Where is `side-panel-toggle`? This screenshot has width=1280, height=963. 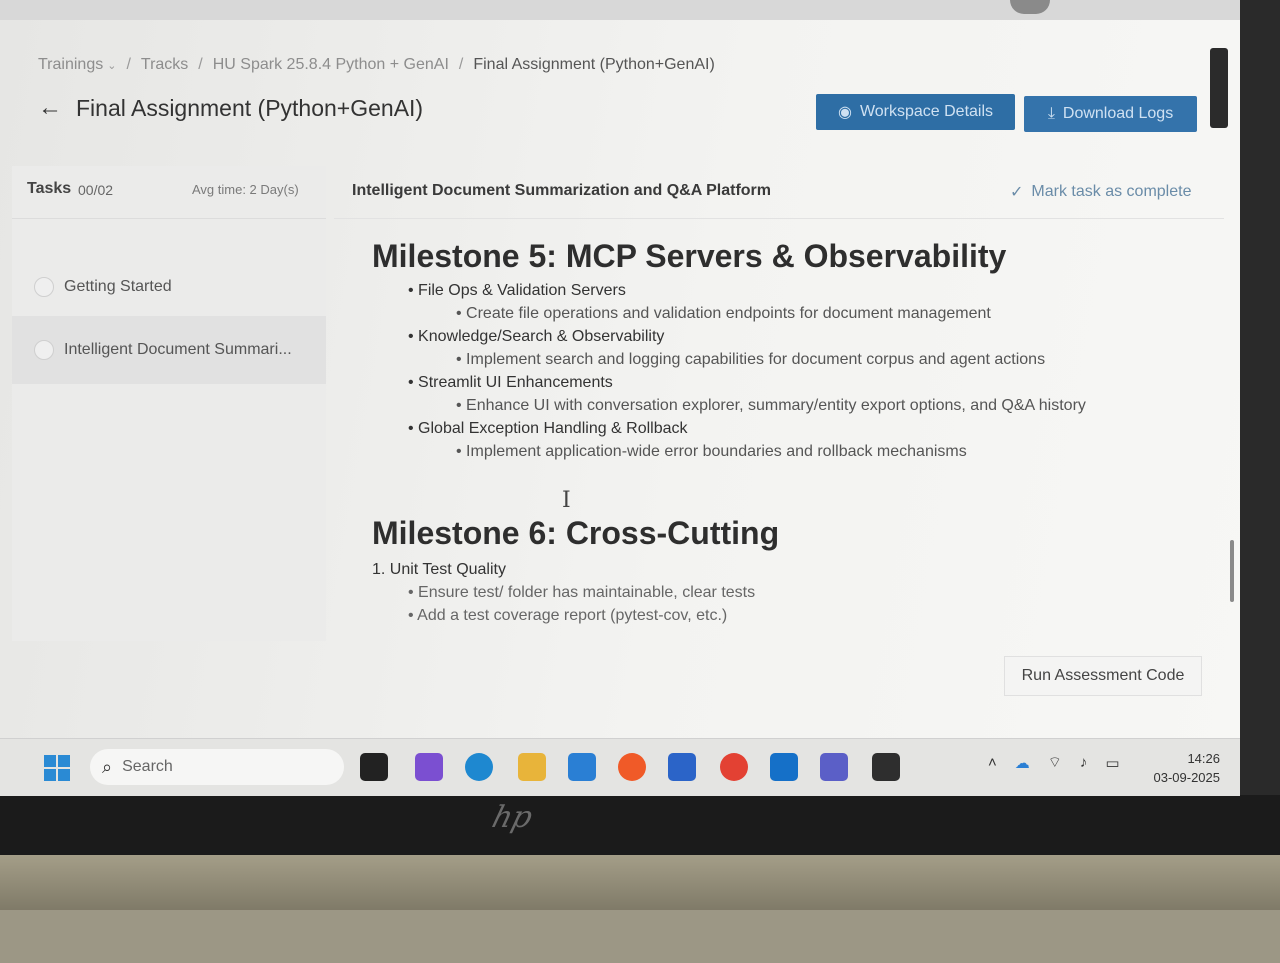
side-panel-toggle is located at coordinates (1219, 88).